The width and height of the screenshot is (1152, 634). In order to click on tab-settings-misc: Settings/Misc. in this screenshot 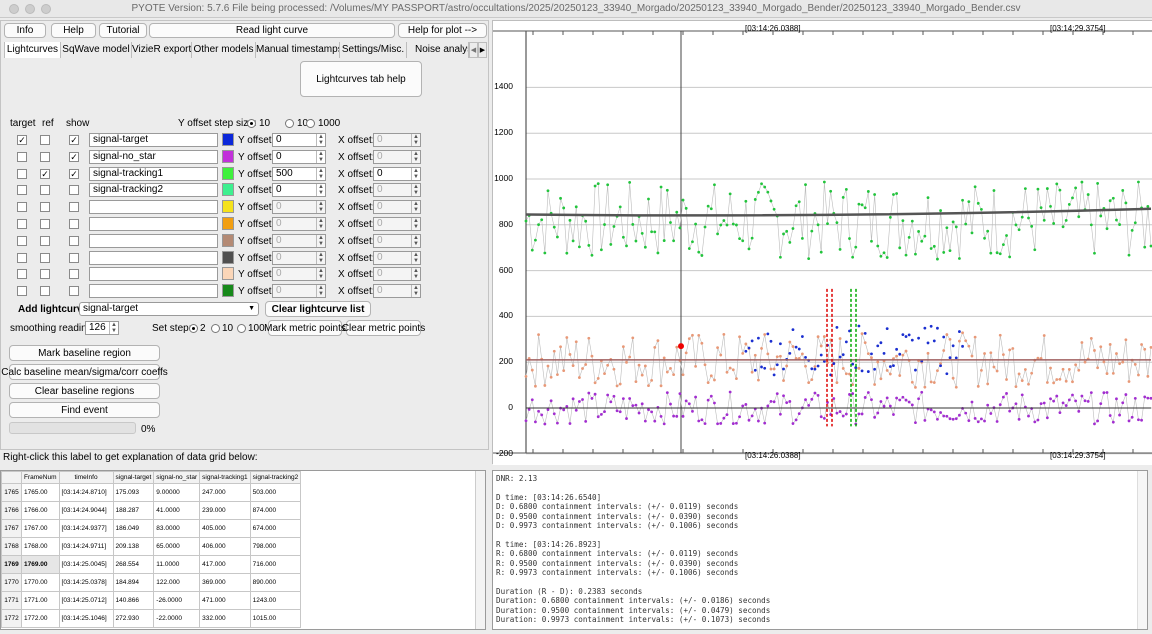, I will do `click(373, 50)`.